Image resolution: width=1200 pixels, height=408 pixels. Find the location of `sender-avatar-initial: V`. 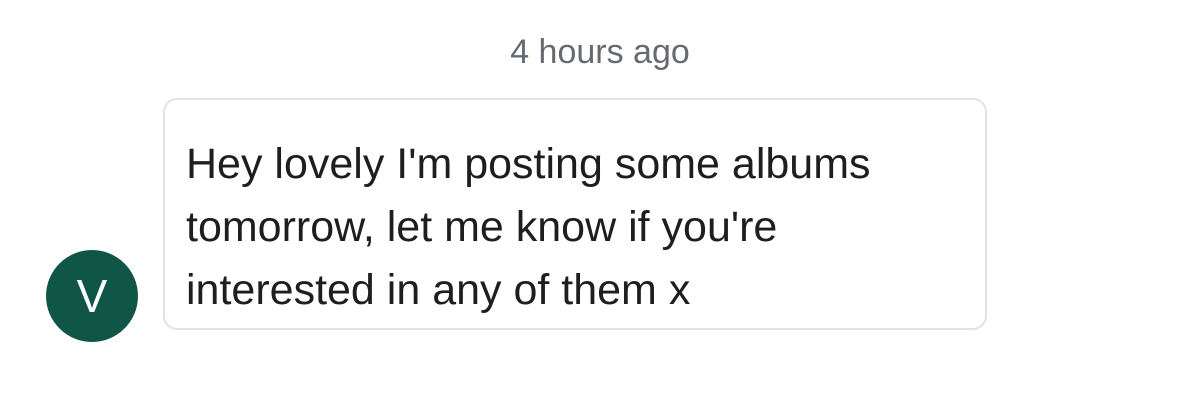

sender-avatar-initial: V is located at coordinates (92, 296).